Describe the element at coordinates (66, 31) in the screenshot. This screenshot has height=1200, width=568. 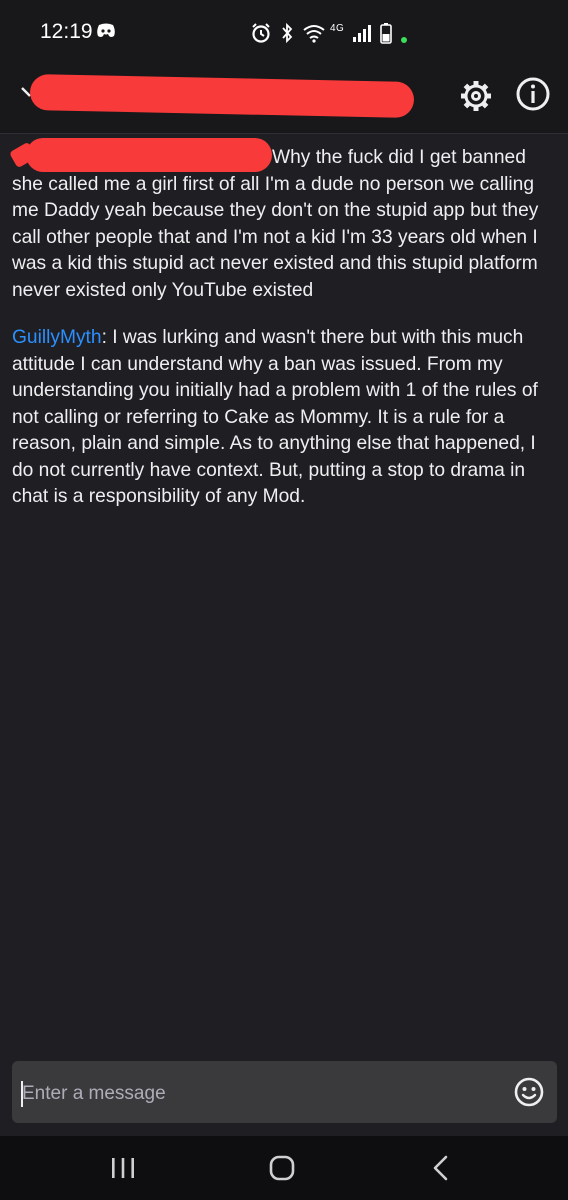
I see `status-time: 12:19` at that location.